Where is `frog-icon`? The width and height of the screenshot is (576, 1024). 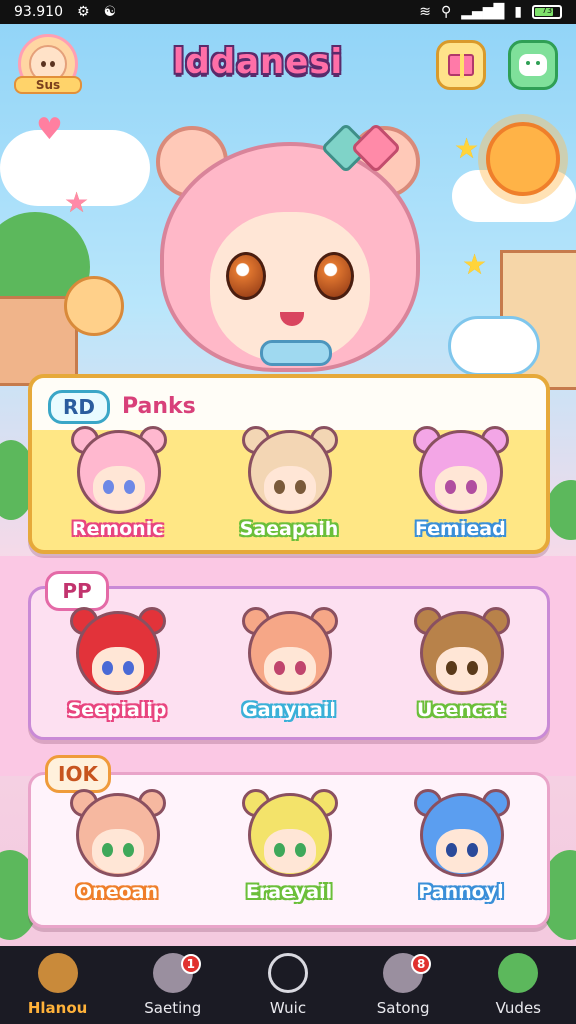
frog-icon is located at coordinates (518, 973).